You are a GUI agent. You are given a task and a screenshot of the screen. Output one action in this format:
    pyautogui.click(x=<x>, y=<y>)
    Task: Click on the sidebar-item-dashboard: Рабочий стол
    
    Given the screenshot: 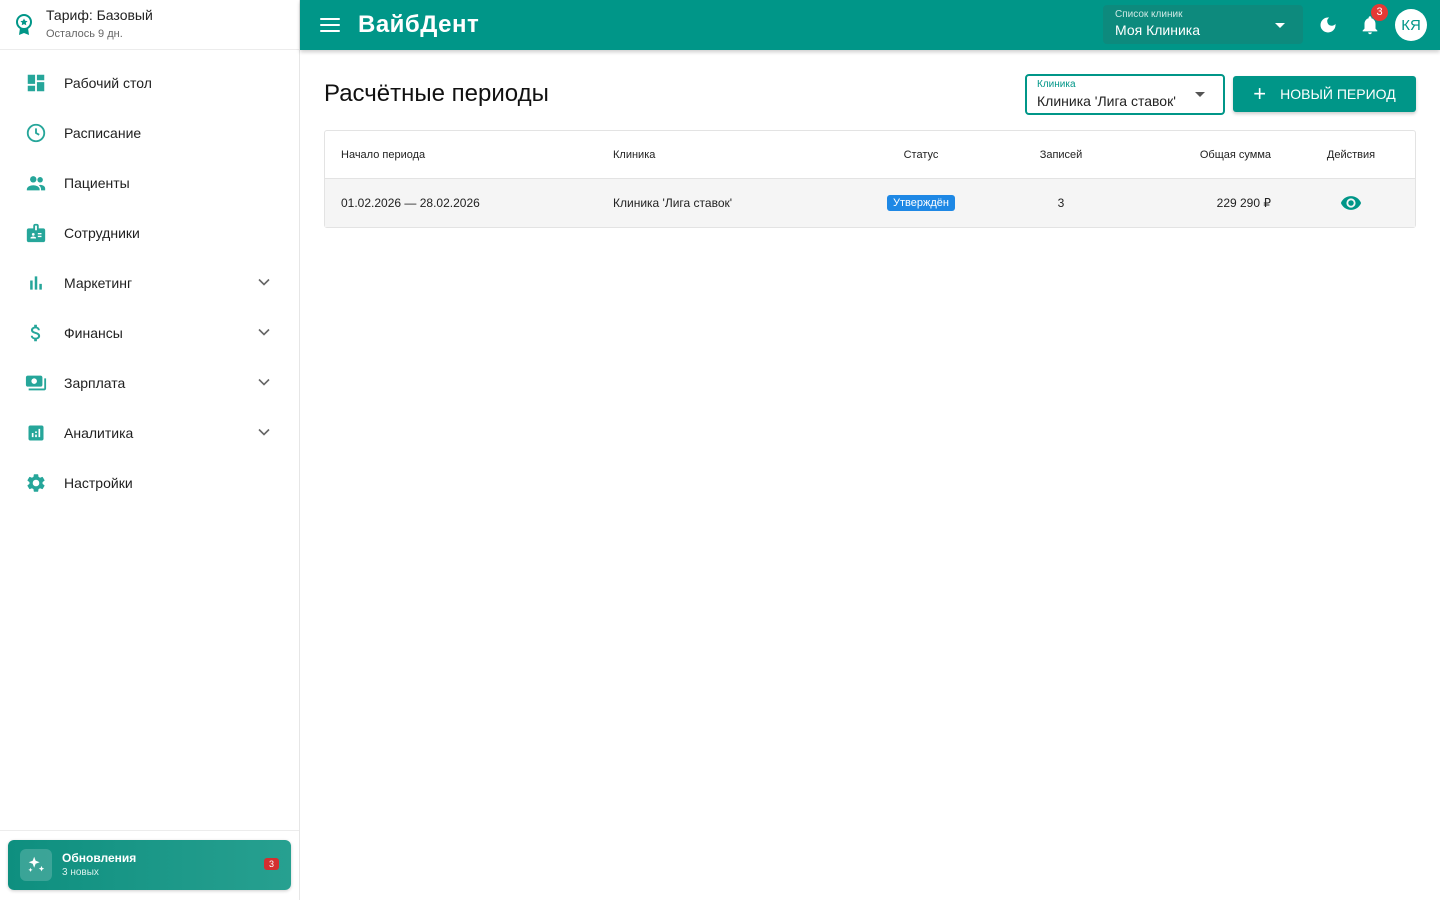 What is the action you would take?
    pyautogui.click(x=149, y=83)
    